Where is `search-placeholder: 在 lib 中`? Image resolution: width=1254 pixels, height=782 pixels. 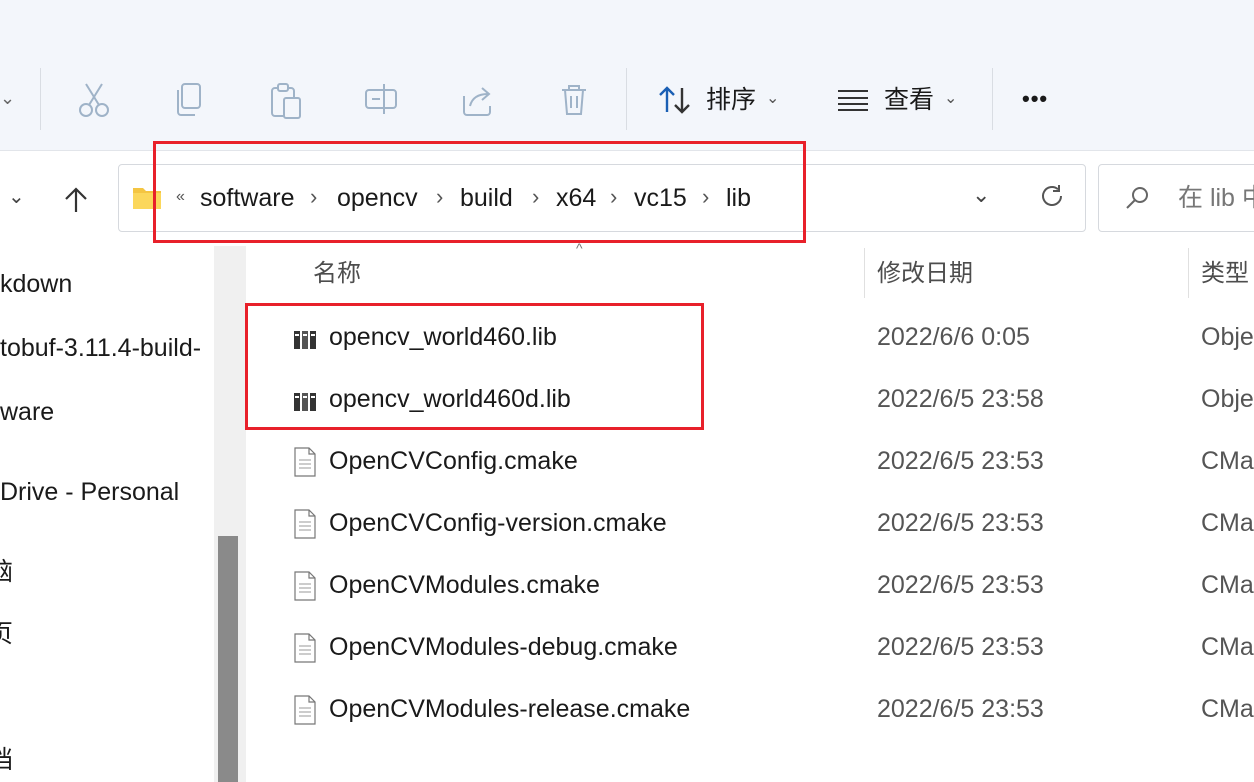
search-placeholder: 在 lib 中 is located at coordinates (1216, 198).